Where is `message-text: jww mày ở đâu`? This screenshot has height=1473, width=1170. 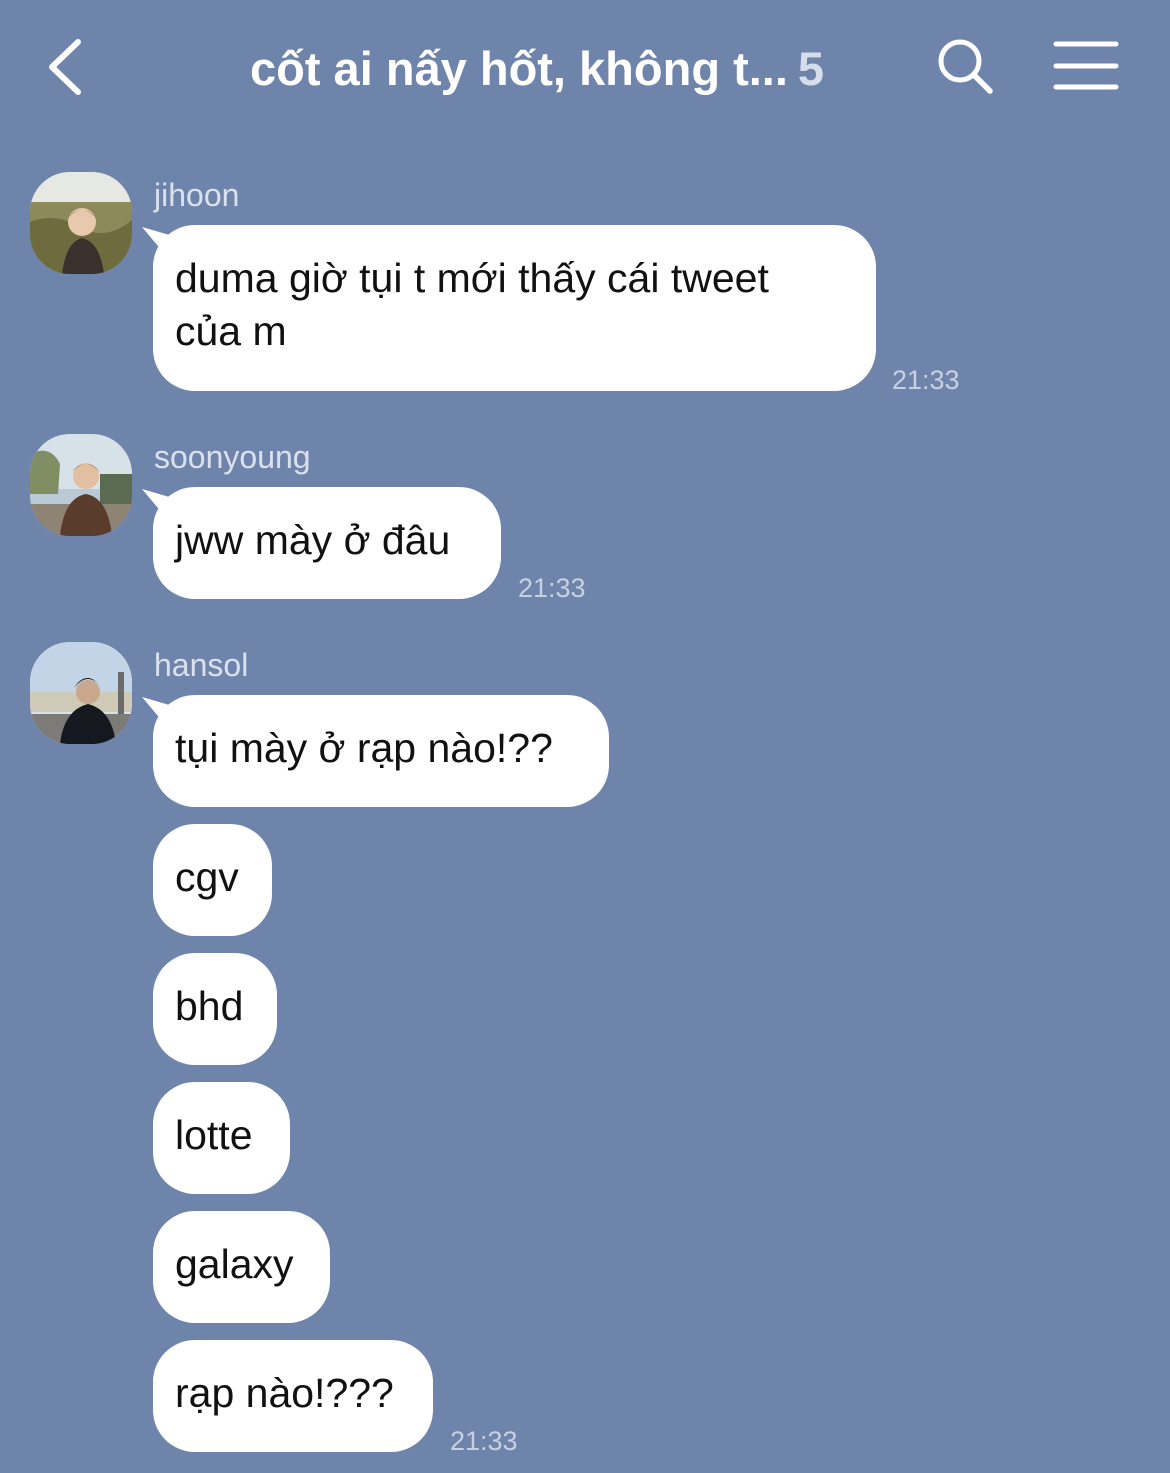 message-text: jww mày ở đâu is located at coordinates (313, 540).